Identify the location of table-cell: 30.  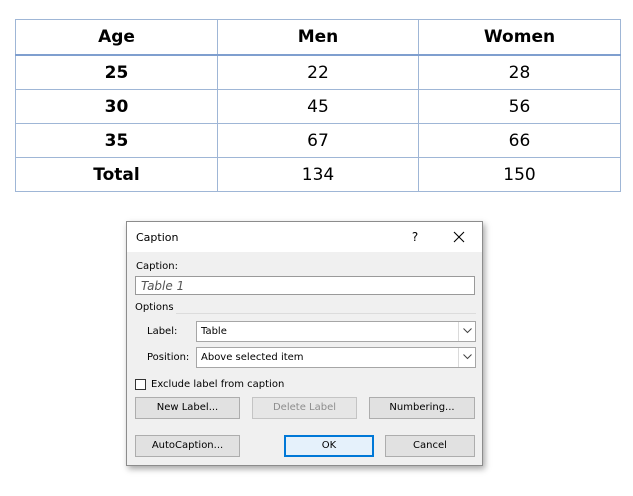
(116, 106).